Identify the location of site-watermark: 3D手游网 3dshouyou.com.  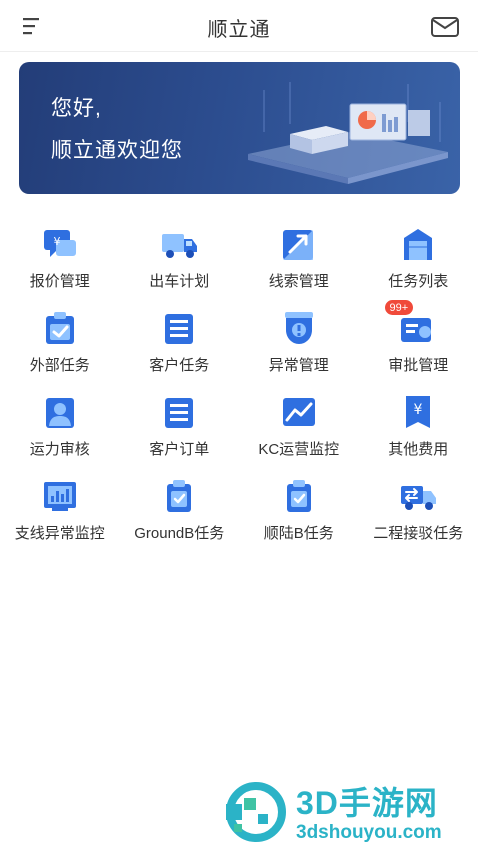
(347, 811).